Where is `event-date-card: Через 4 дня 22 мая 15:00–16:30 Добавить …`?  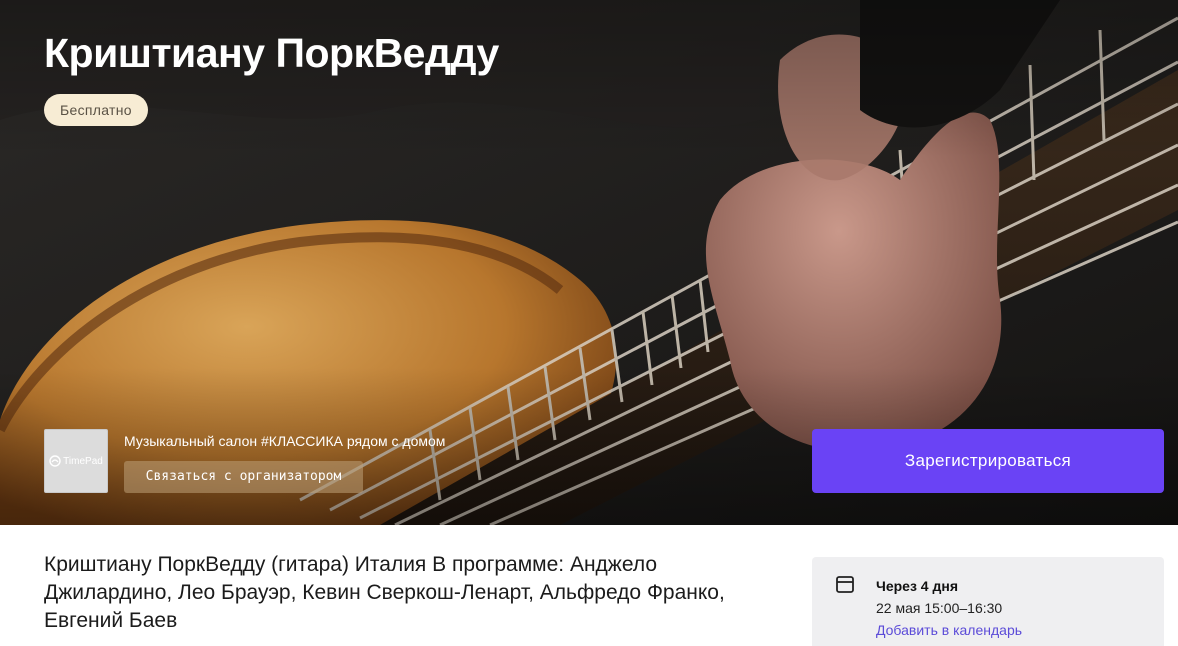
event-date-card: Через 4 дня 22 мая 15:00–16:30 Добавить … is located at coordinates (988, 601).